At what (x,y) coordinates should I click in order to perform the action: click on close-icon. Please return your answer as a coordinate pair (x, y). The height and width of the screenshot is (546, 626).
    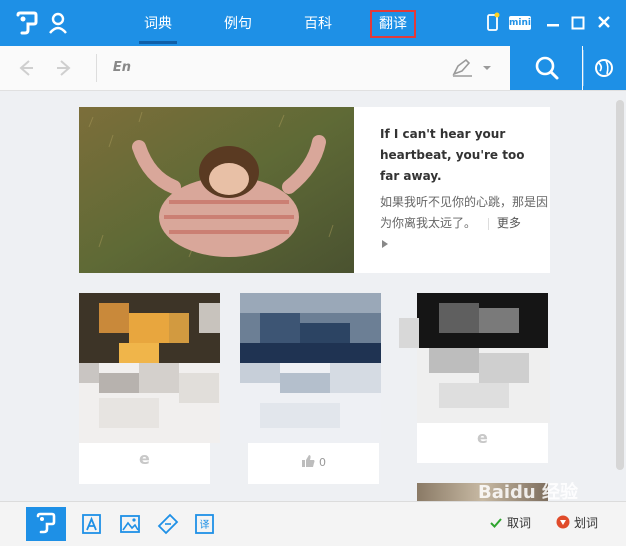
    Looking at the image, I should click on (604, 23).